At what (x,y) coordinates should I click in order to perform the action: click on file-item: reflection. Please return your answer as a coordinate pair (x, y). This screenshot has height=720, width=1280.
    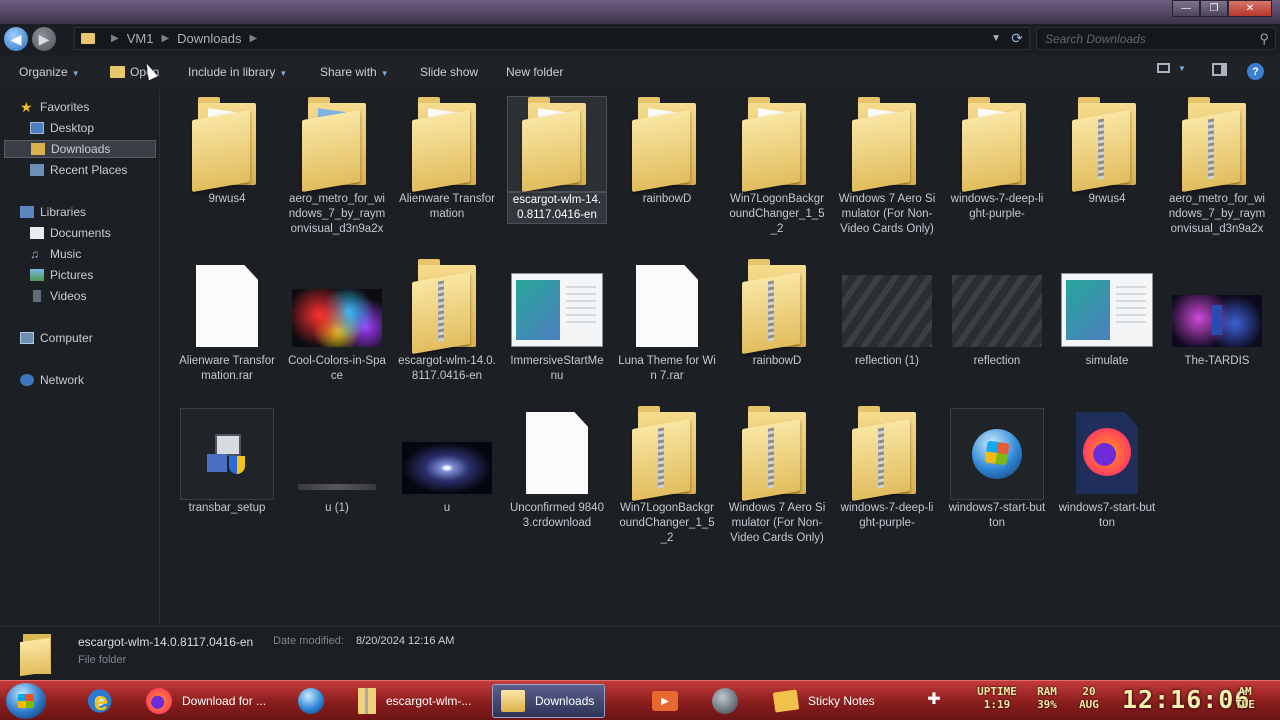
    Looking at the image, I should click on (997, 313).